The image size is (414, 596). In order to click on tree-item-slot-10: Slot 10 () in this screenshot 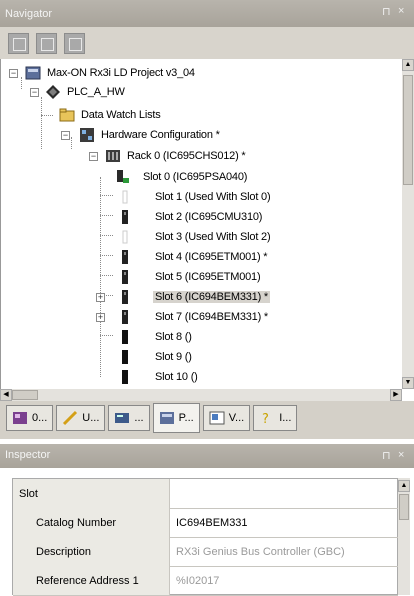, I will do `click(158, 377)`.